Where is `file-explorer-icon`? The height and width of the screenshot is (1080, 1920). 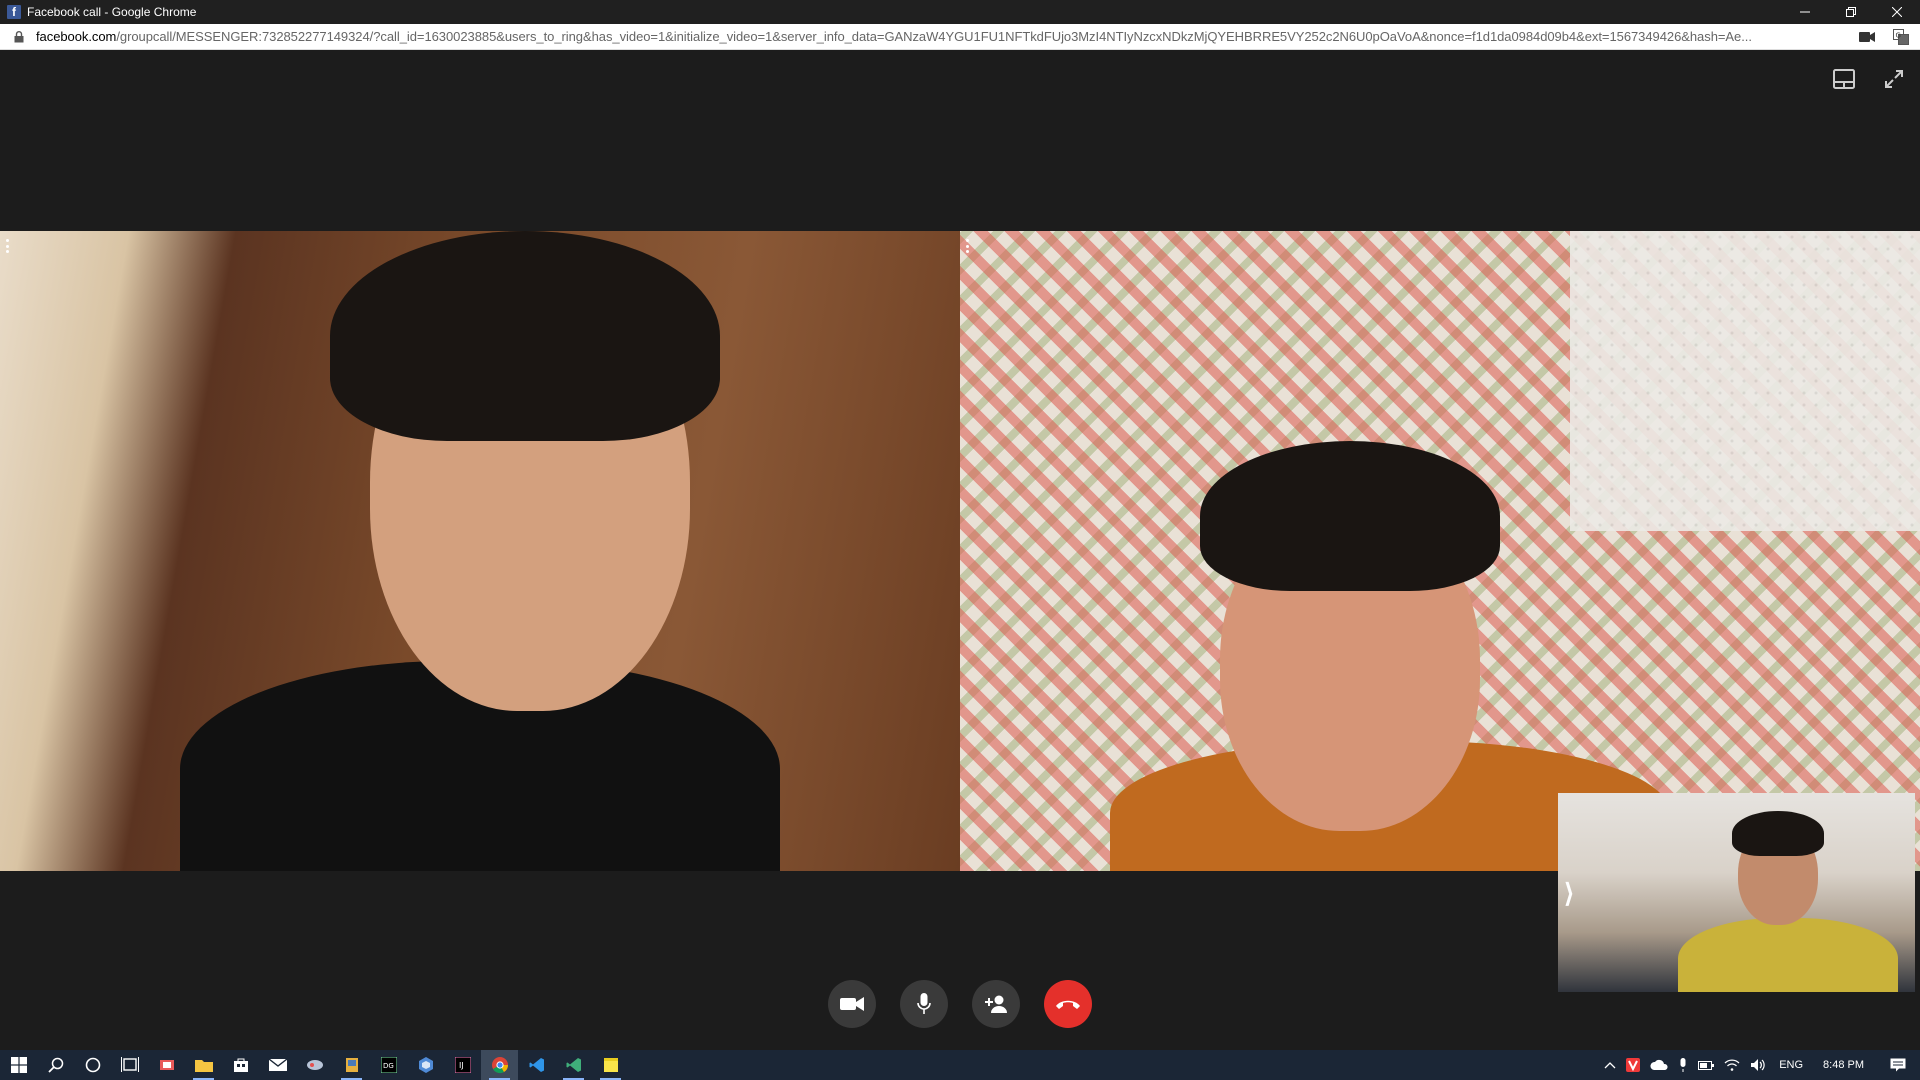 file-explorer-icon is located at coordinates (203, 1066).